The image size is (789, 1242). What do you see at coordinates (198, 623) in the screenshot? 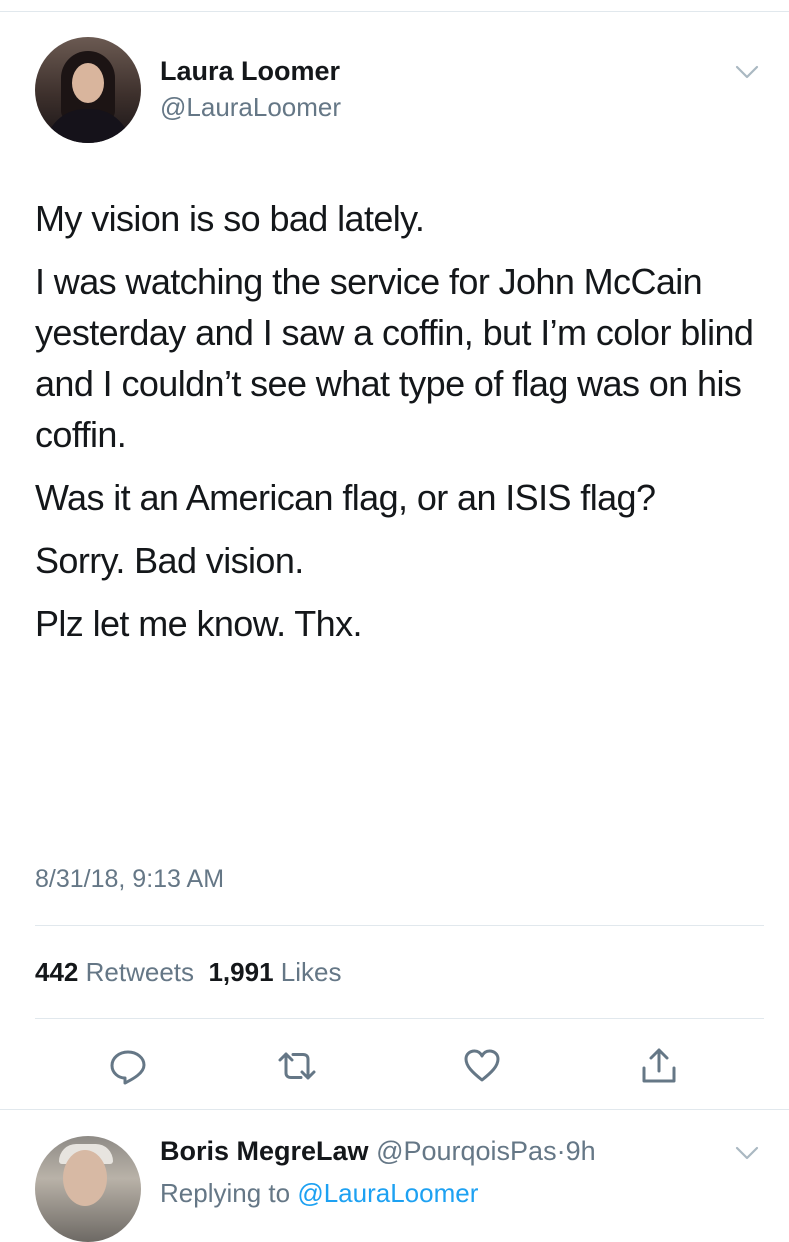
I see `tweet-paragraph: Plz let me know. Thx.` at bounding box center [198, 623].